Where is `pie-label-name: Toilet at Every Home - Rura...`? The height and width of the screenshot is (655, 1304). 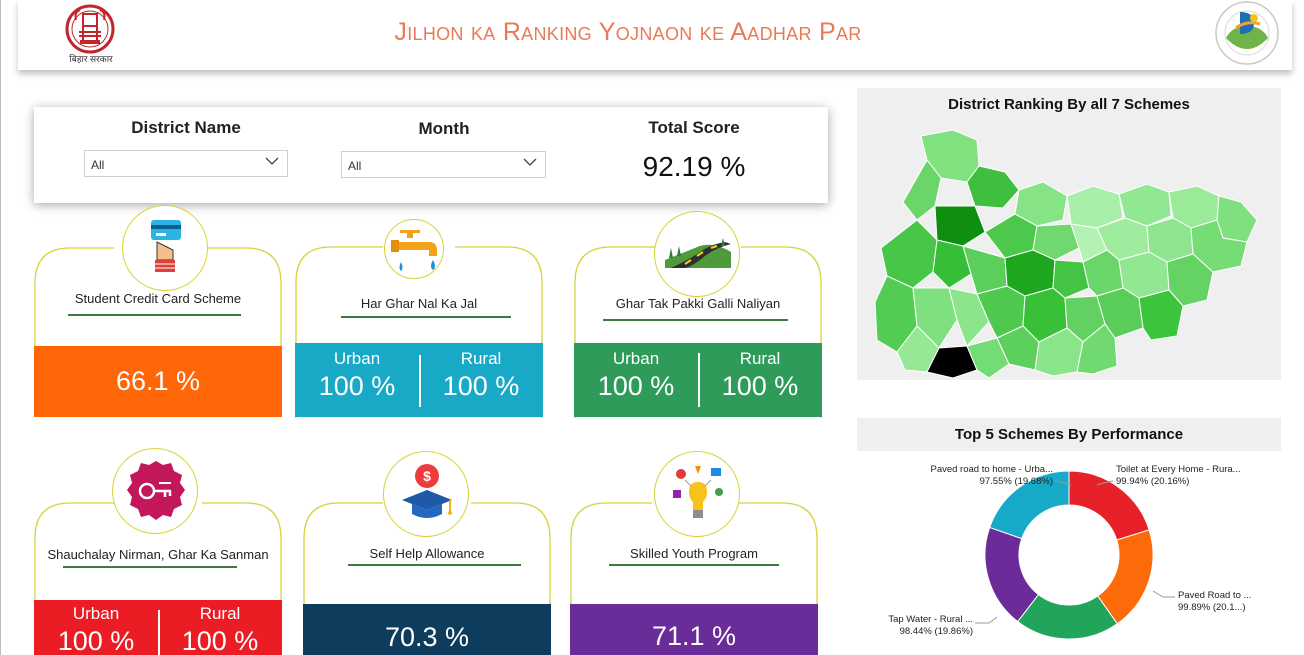 pie-label-name: Toilet at Every Home - Rura... is located at coordinates (1178, 469).